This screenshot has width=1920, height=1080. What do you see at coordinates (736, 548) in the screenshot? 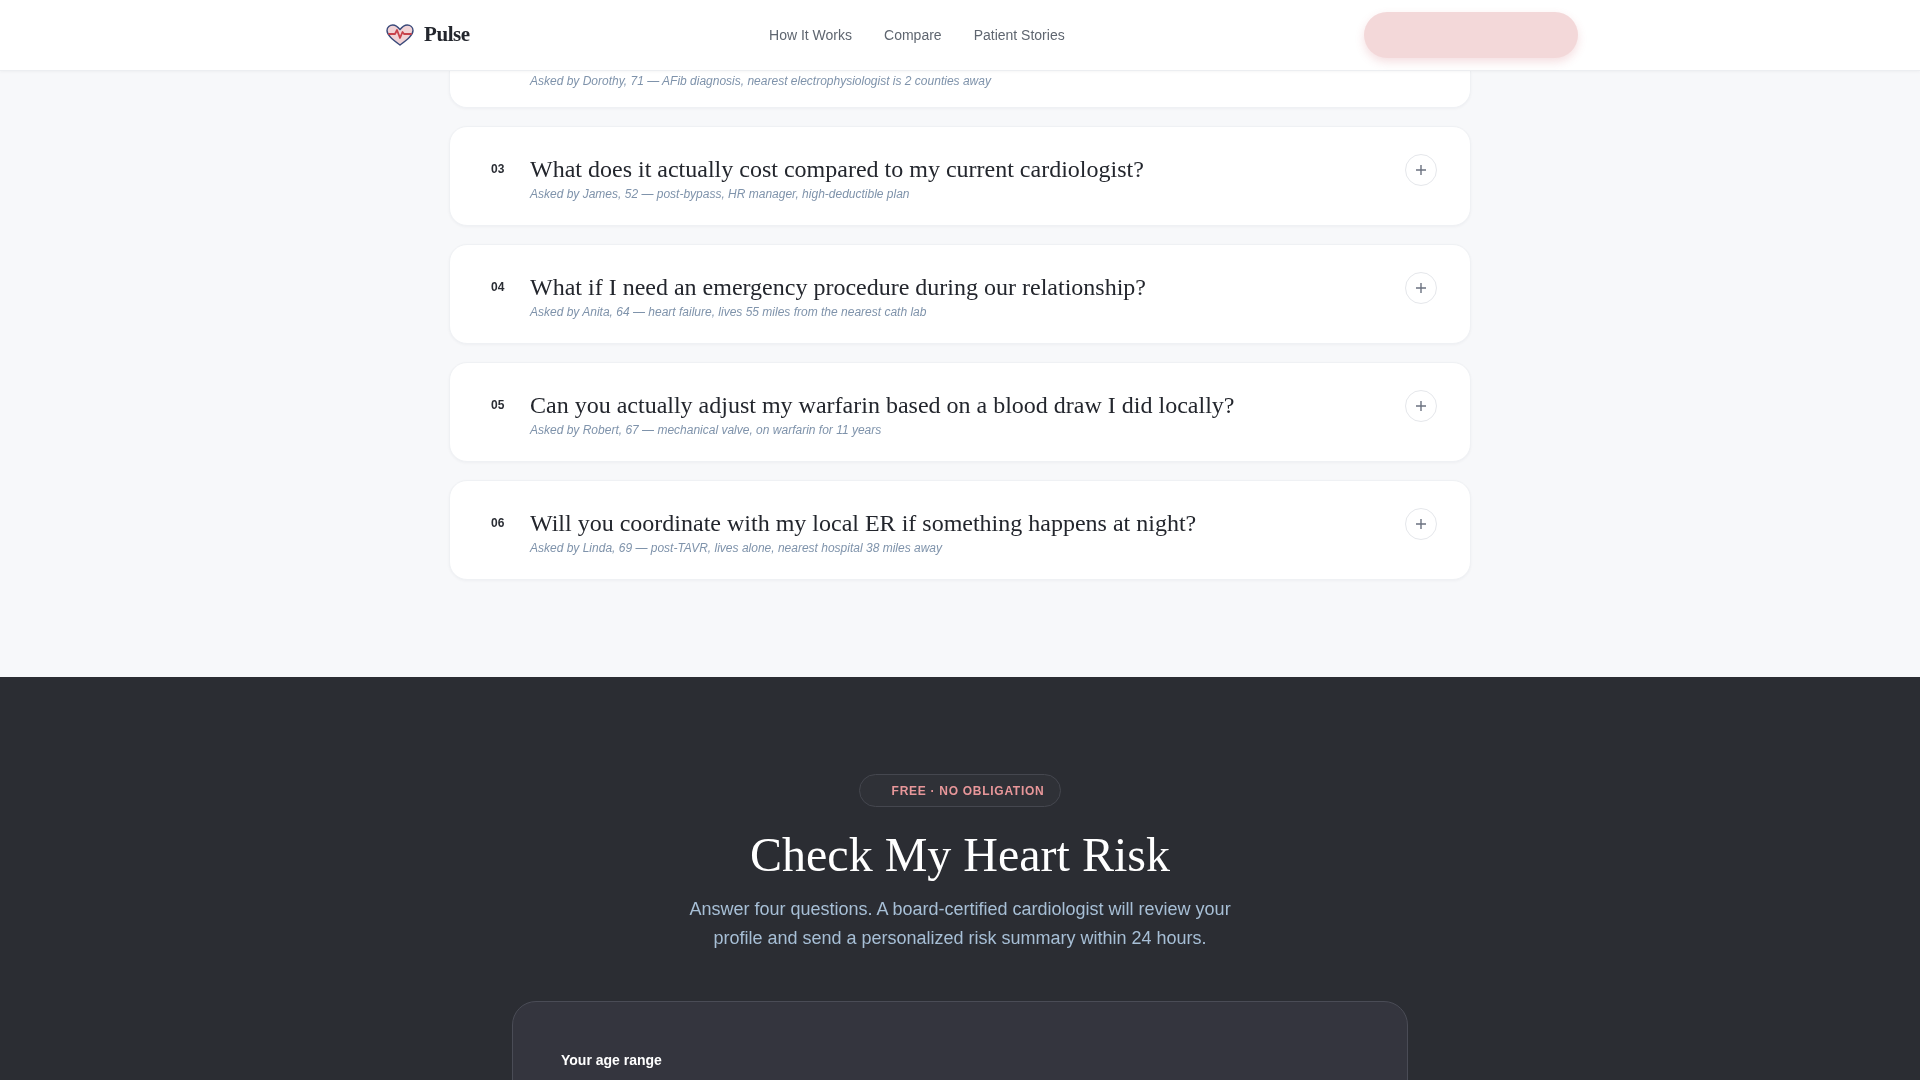
I see `asked-by-text: Asked by Linda, 69 — post-TAVR, lives alone, nearest hospital 38 miles away` at bounding box center [736, 548].